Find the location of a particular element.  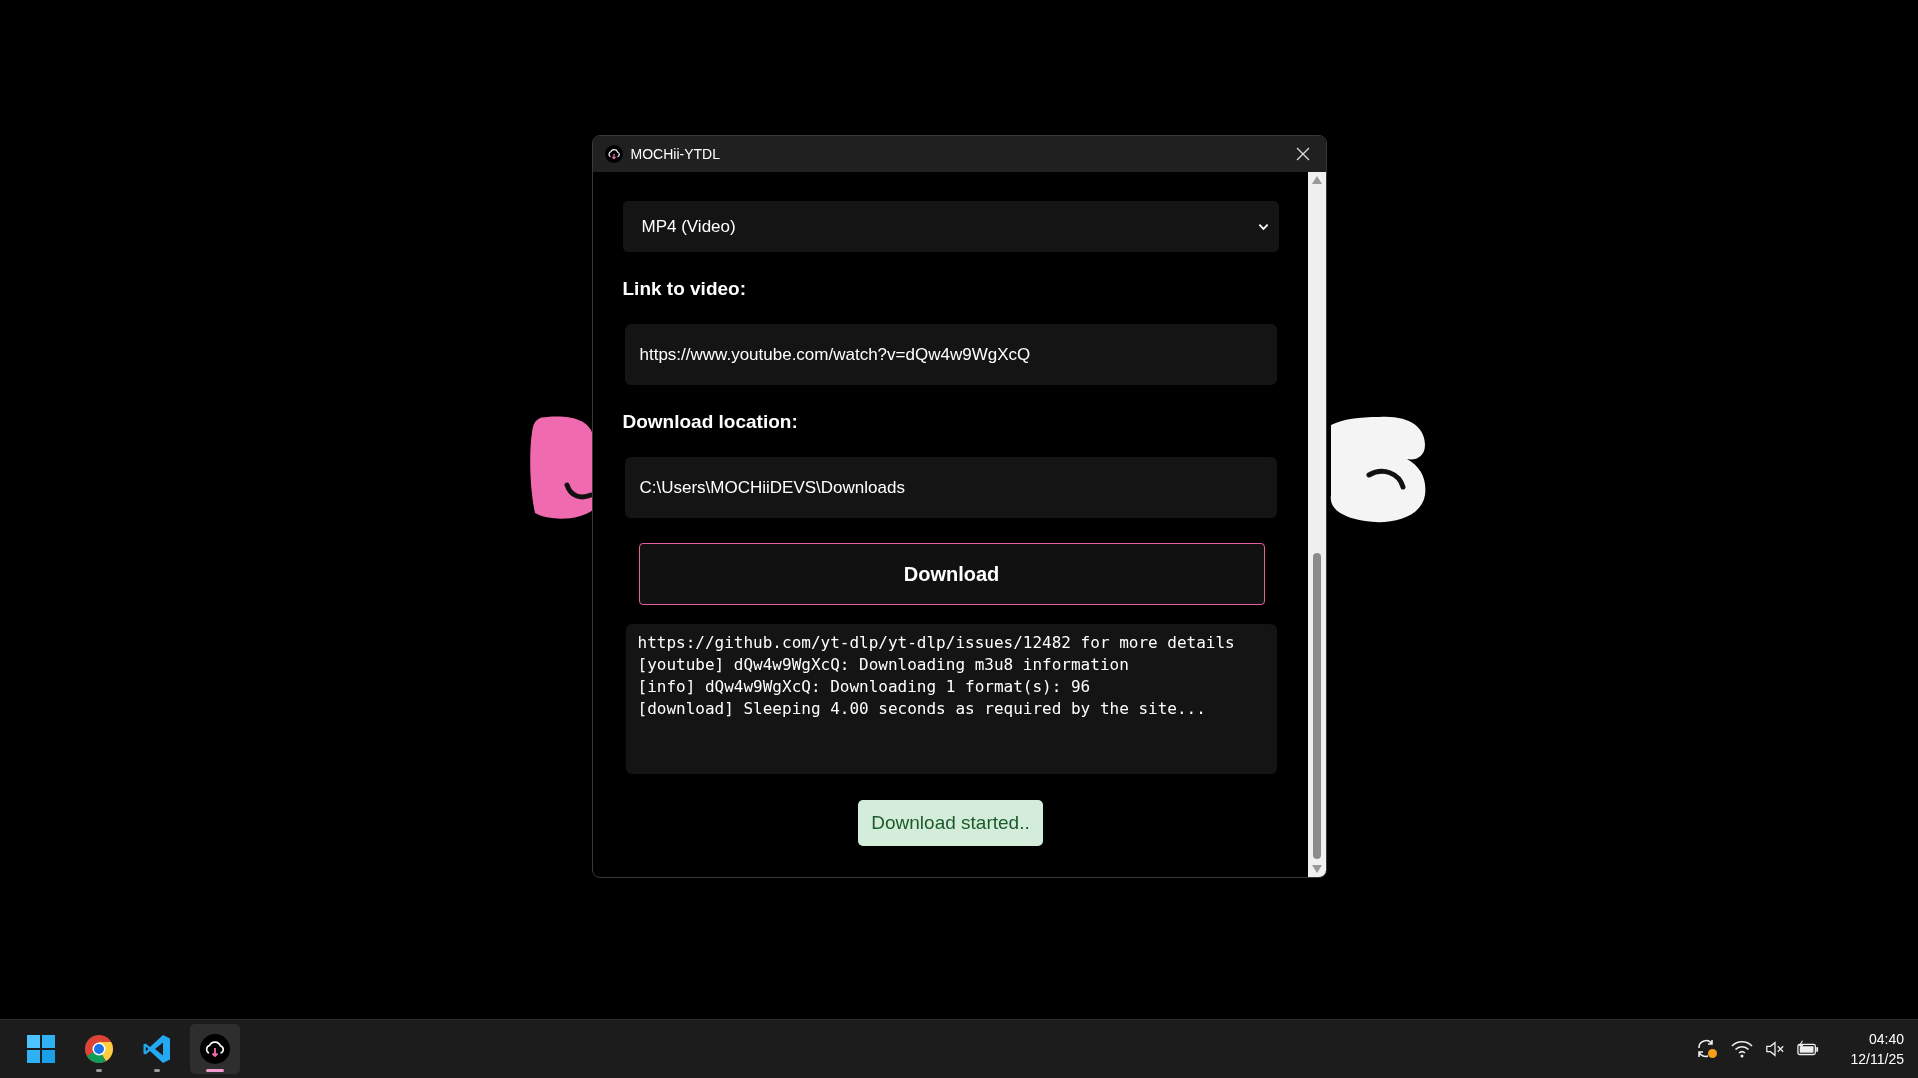

download-button: Download is located at coordinates (951, 574).